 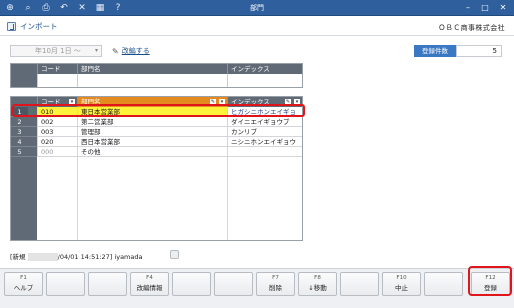 What do you see at coordinates (152, 132) in the screenshot?
I see `cell-name: 管理部` at bounding box center [152, 132].